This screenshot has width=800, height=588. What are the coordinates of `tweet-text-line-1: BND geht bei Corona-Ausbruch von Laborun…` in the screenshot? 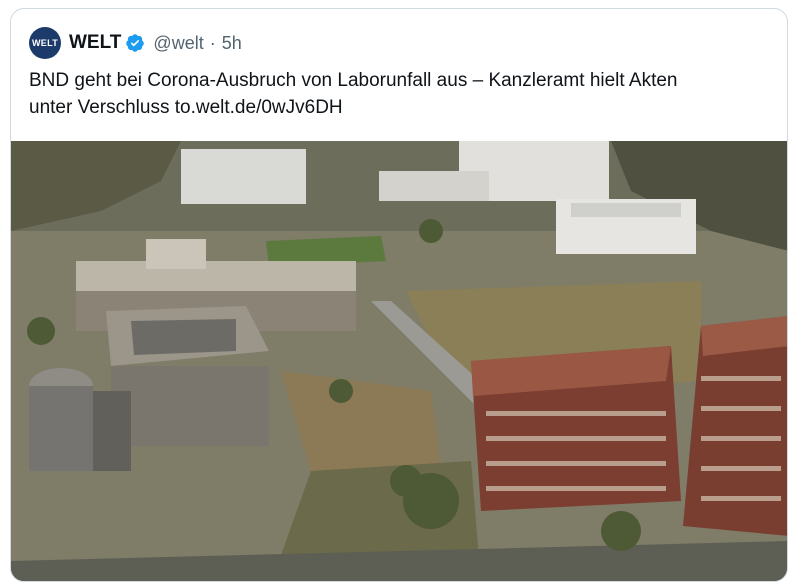 It's located at (353, 80).